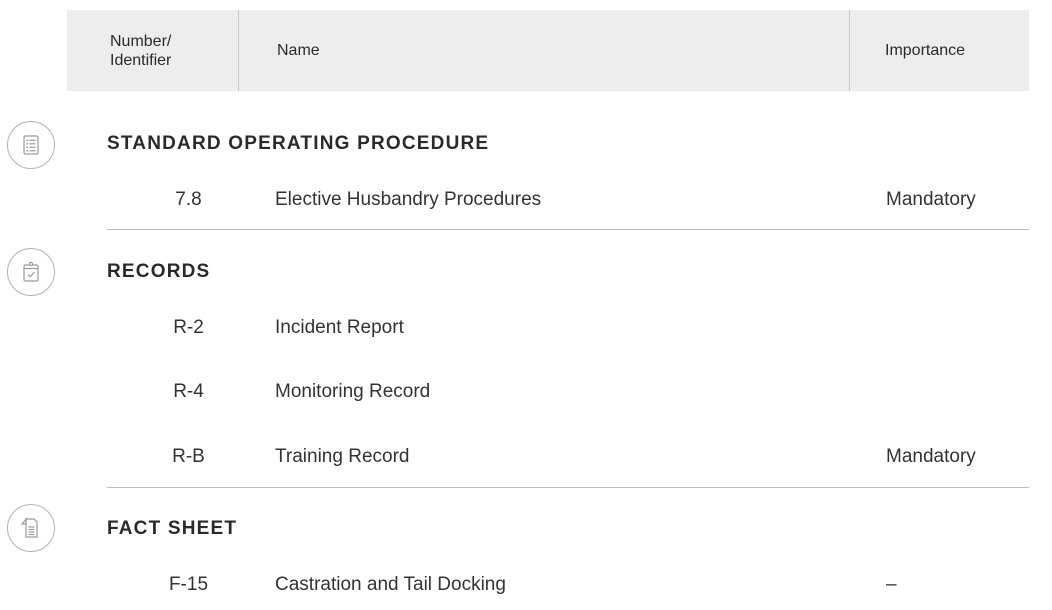 The image size is (1052, 610). Describe the element at coordinates (31, 272) in the screenshot. I see `clipboard-check-icon` at that location.